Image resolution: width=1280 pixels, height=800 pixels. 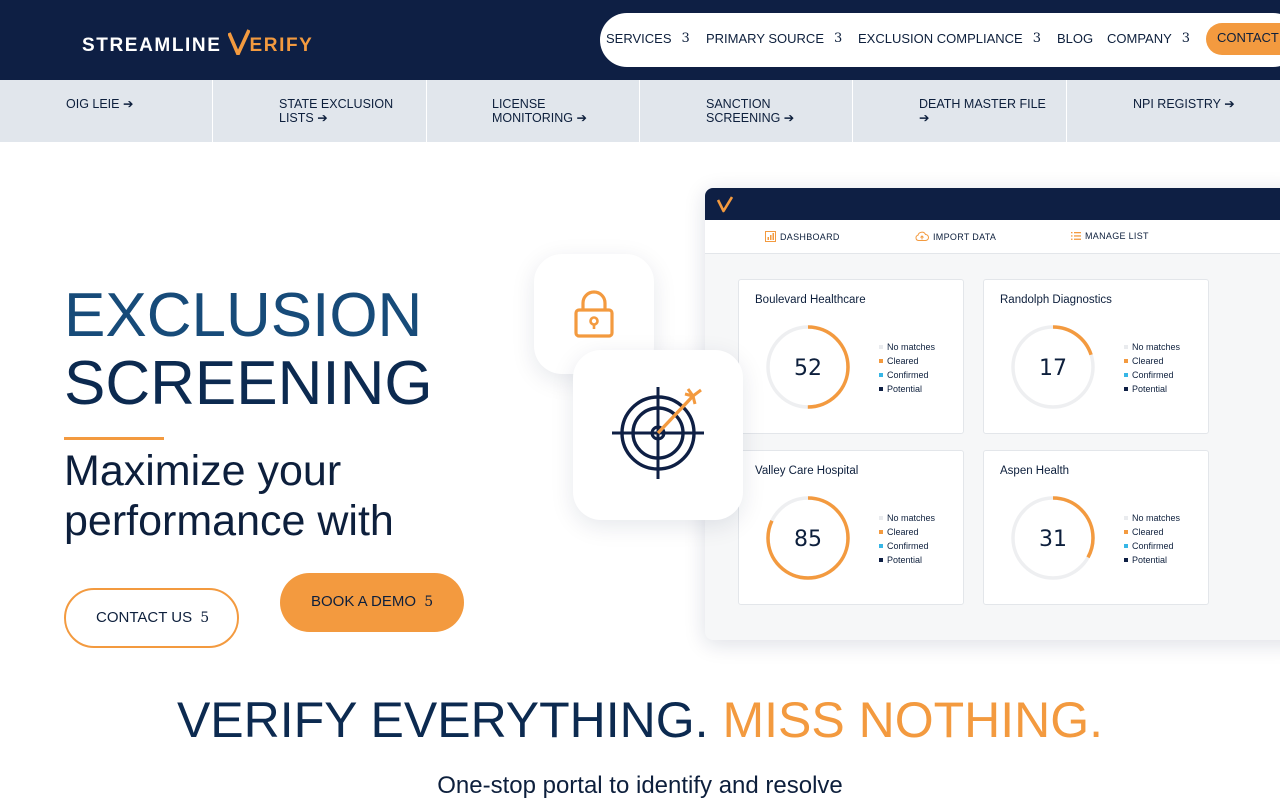 I want to click on score-ring: 31, so click(x=1053, y=538).